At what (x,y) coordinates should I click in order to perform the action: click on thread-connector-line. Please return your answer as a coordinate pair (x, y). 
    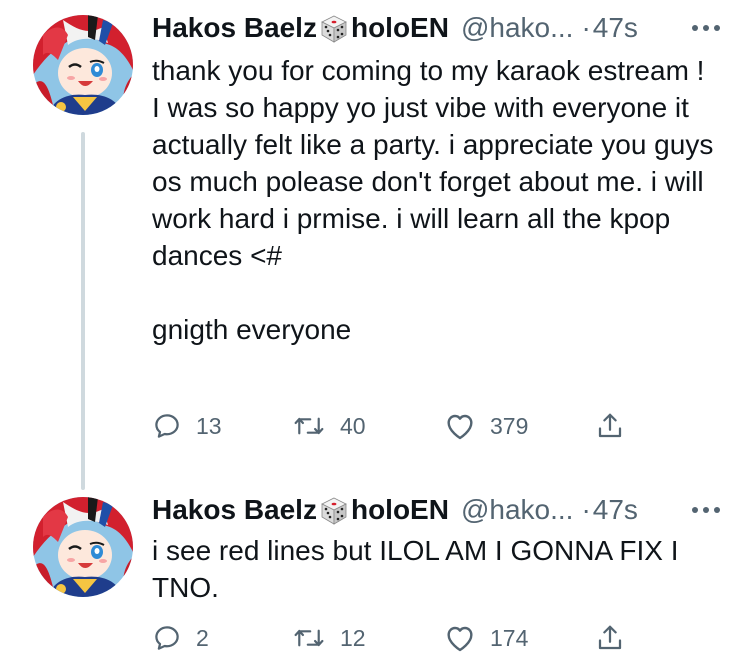
    Looking at the image, I should click on (83, 311).